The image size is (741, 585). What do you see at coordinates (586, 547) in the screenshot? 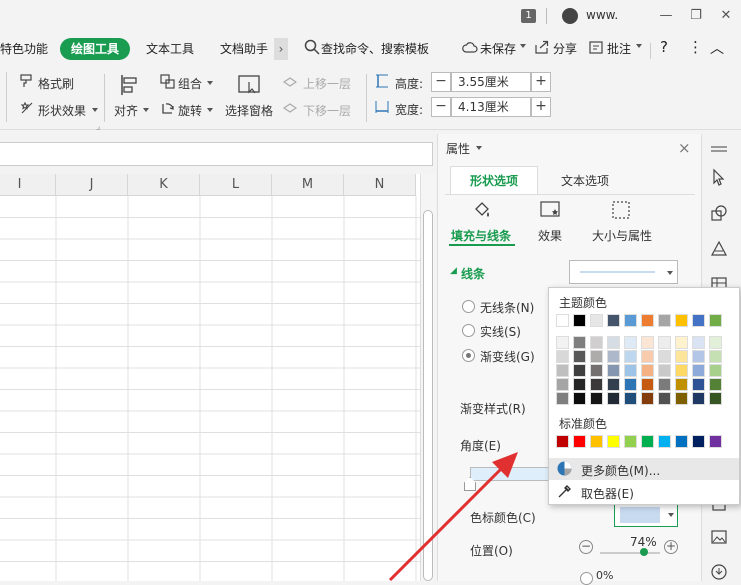
I see `position-decrease-button: −` at bounding box center [586, 547].